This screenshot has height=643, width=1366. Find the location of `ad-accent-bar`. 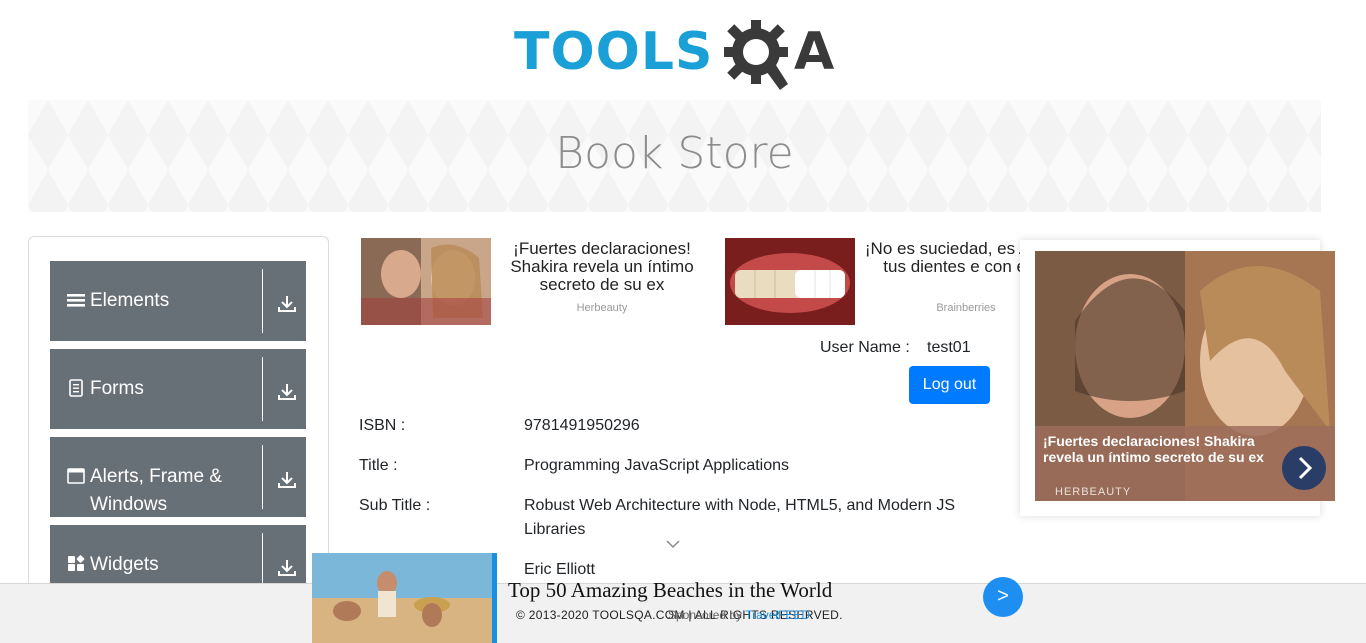

ad-accent-bar is located at coordinates (494, 598).